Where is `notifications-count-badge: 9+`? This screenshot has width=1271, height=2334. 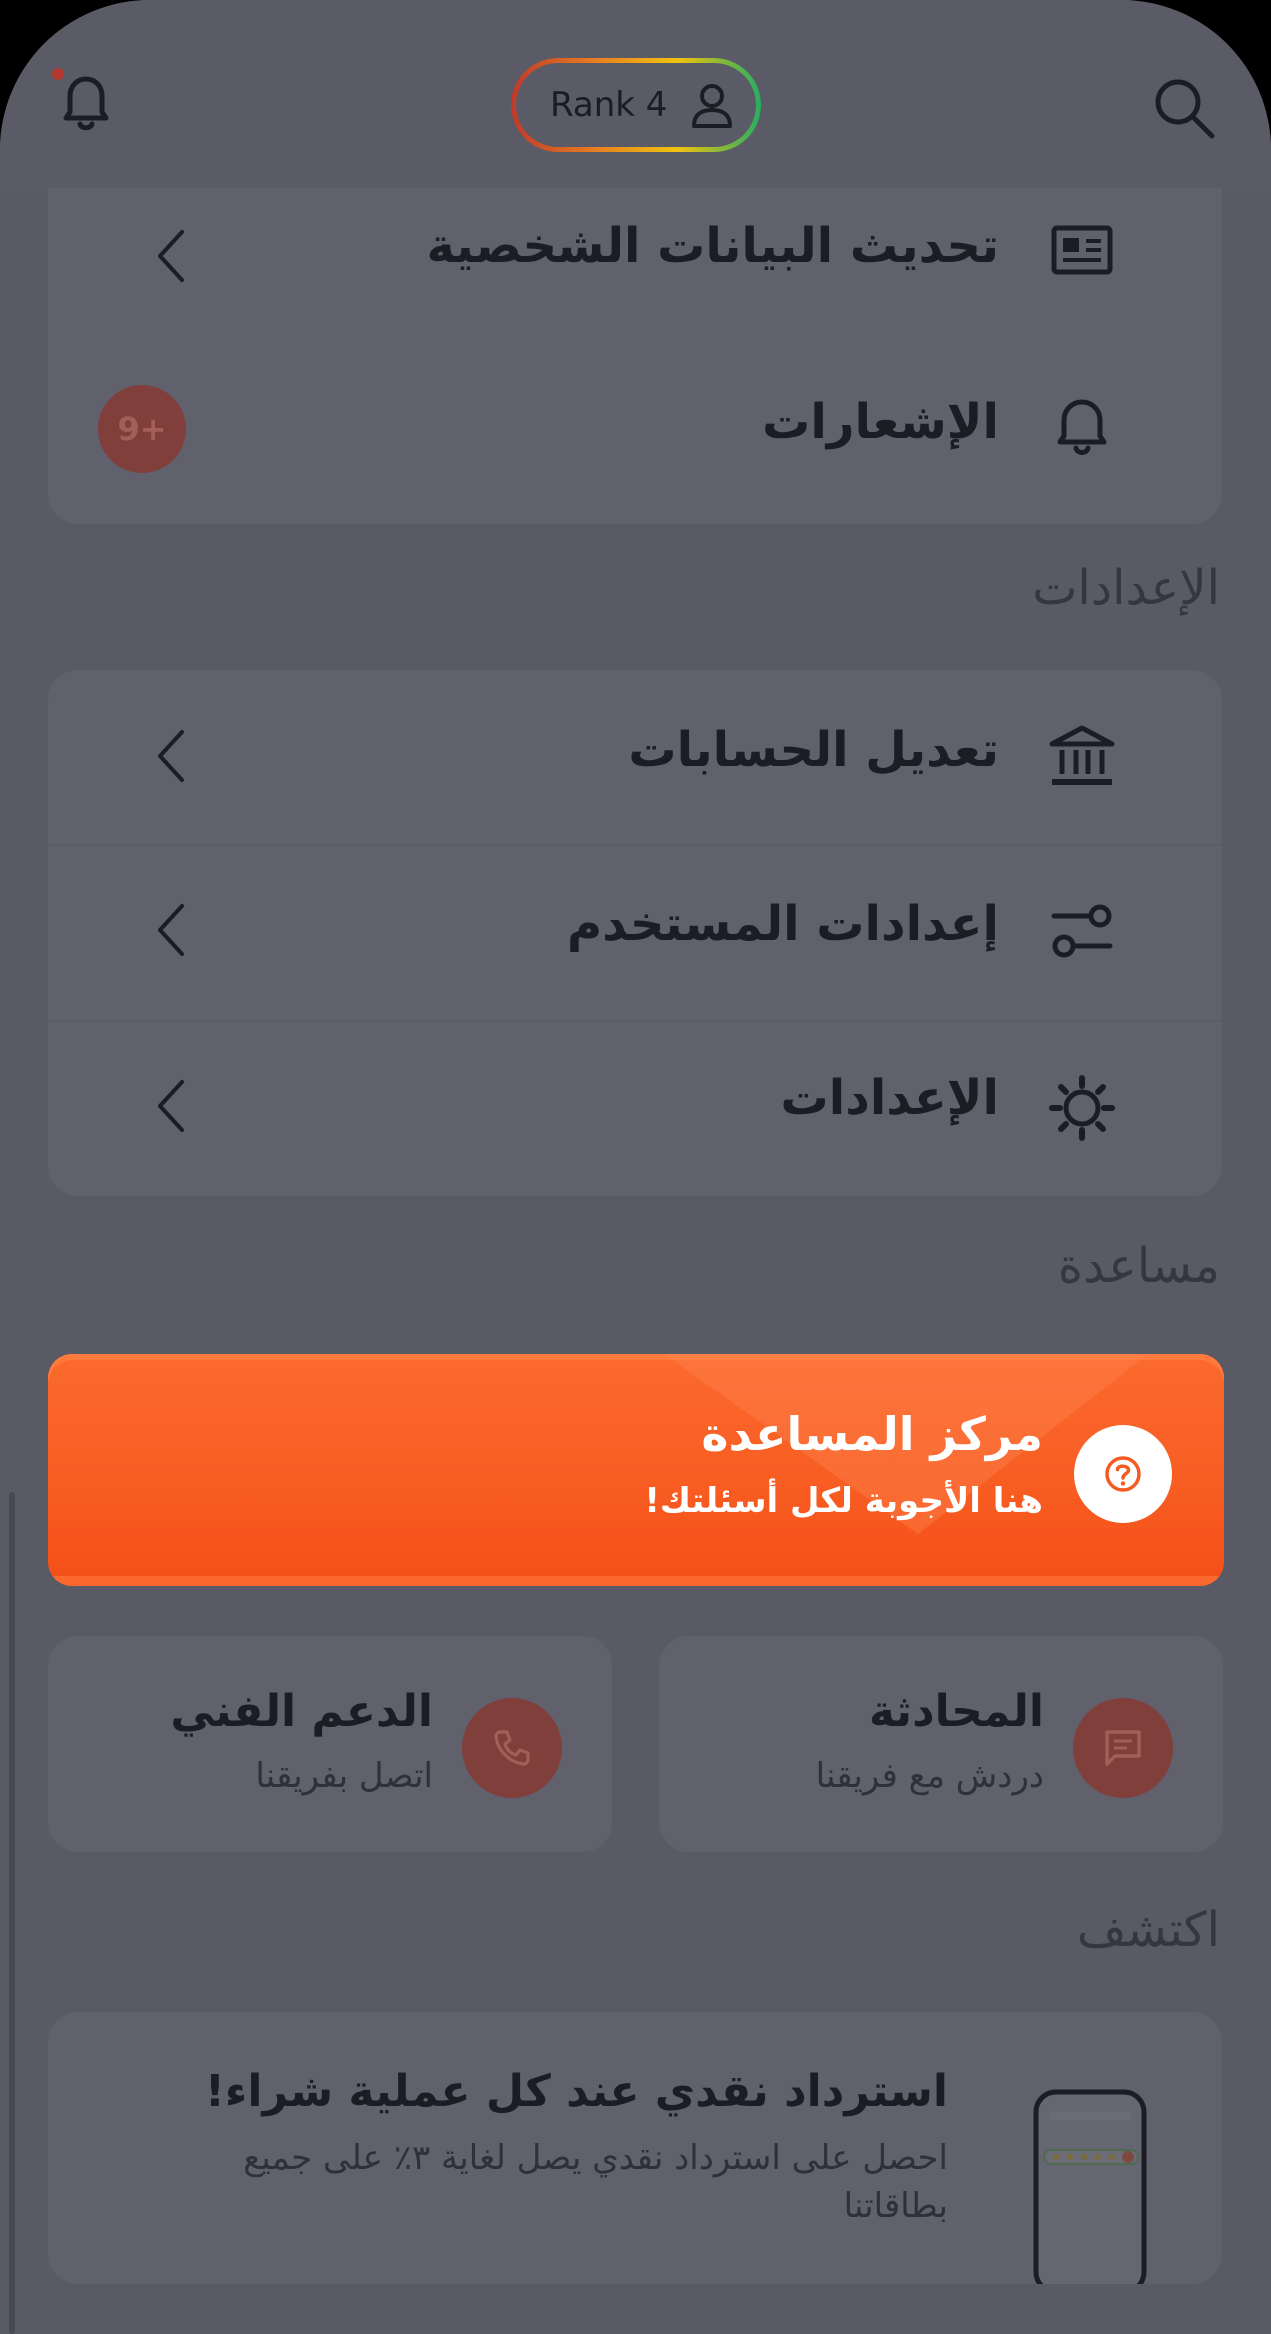
notifications-count-badge: 9+ is located at coordinates (142, 429).